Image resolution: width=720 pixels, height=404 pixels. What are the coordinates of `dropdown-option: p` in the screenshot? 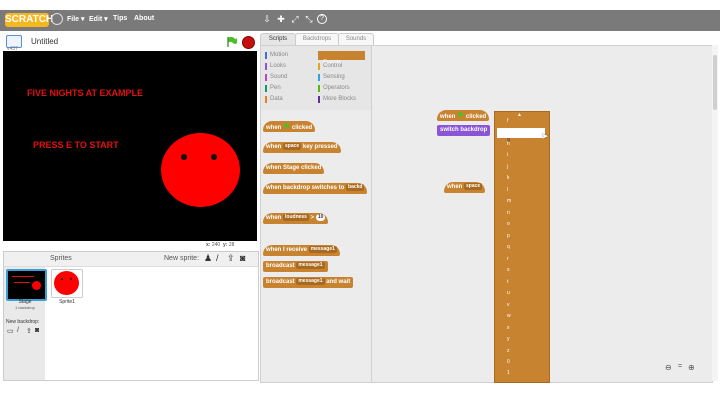 It's located at (527, 236).